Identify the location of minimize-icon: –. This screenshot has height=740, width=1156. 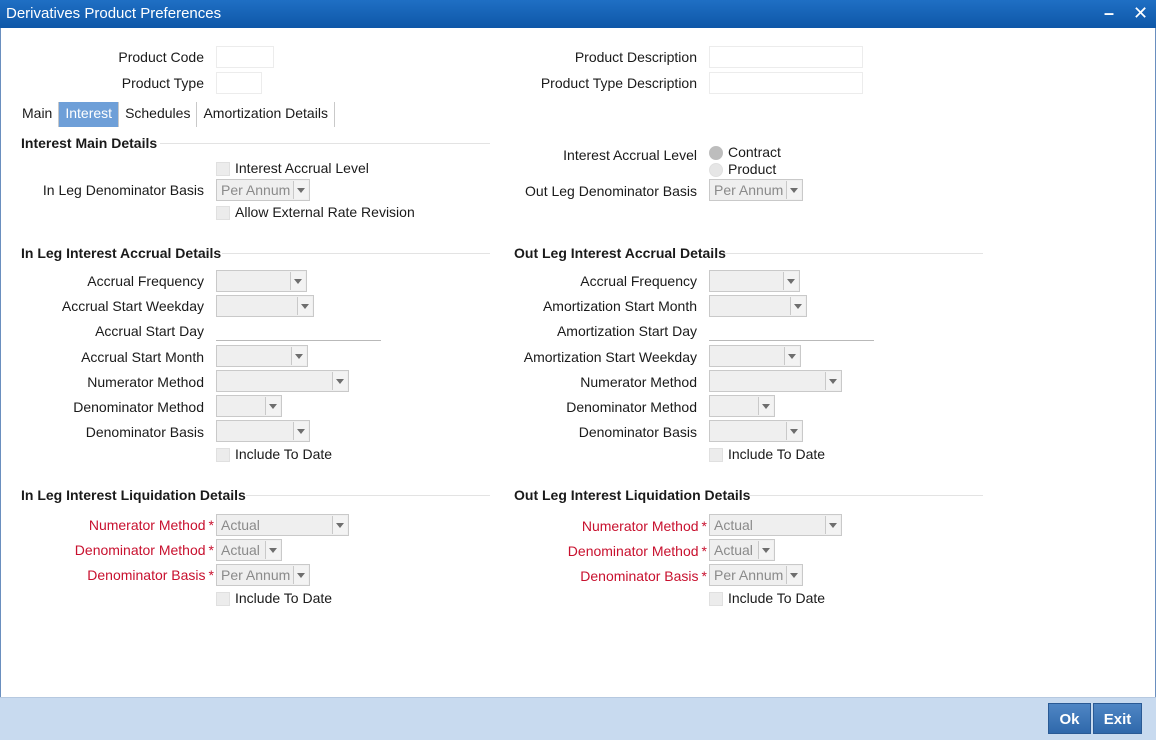
(1109, 13).